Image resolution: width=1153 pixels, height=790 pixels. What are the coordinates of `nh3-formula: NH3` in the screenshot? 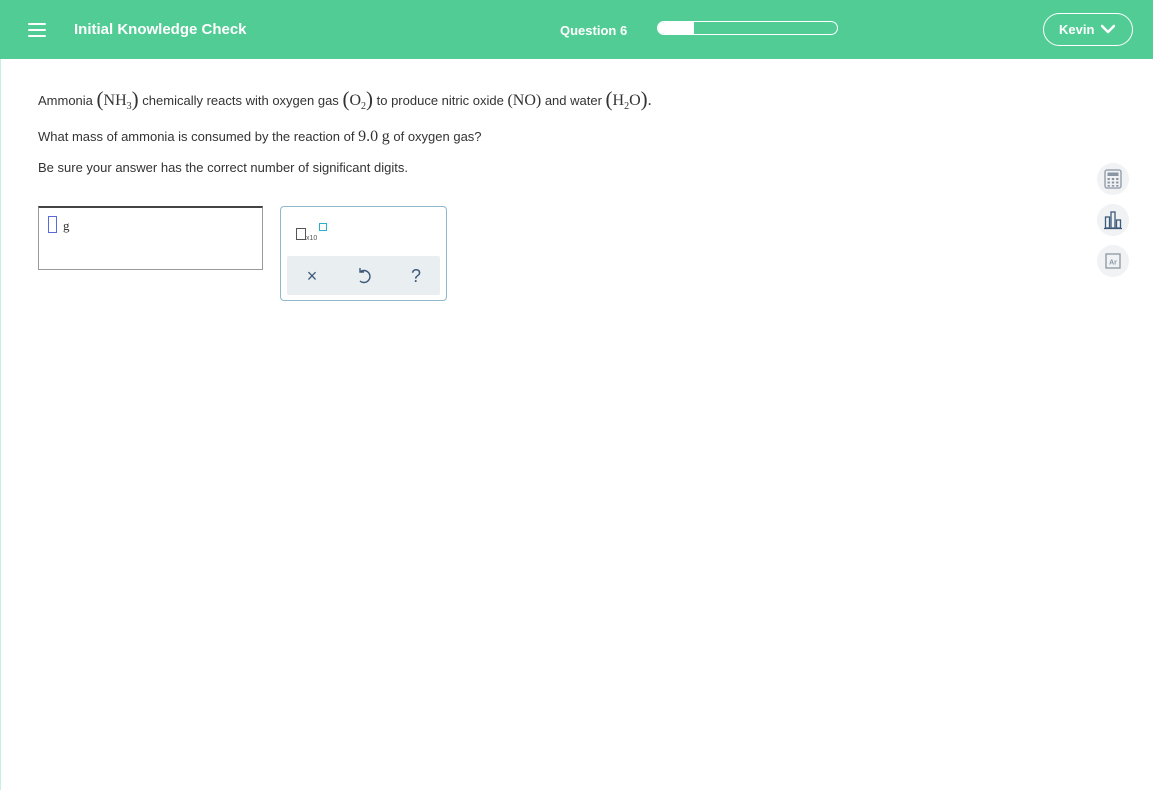 It's located at (117, 102).